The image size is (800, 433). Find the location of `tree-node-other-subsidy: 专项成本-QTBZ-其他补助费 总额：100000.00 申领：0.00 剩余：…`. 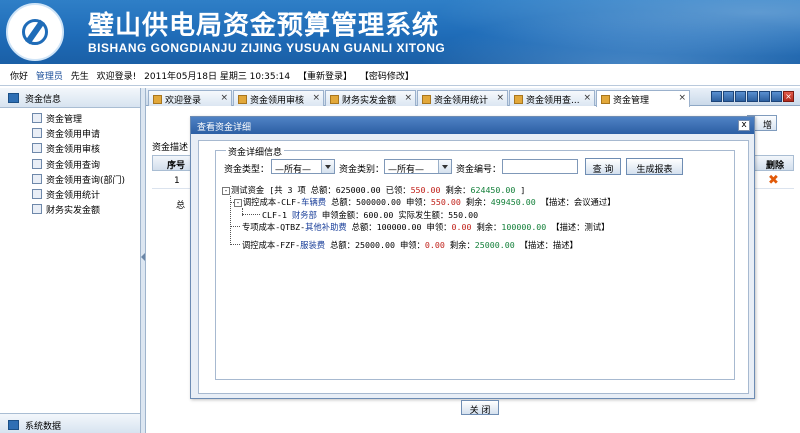

tree-node-other-subsidy: 专项成本-QTBZ-其他补助费 总额：100000.00 申领：0.00 剩余：… is located at coordinates (425, 227).